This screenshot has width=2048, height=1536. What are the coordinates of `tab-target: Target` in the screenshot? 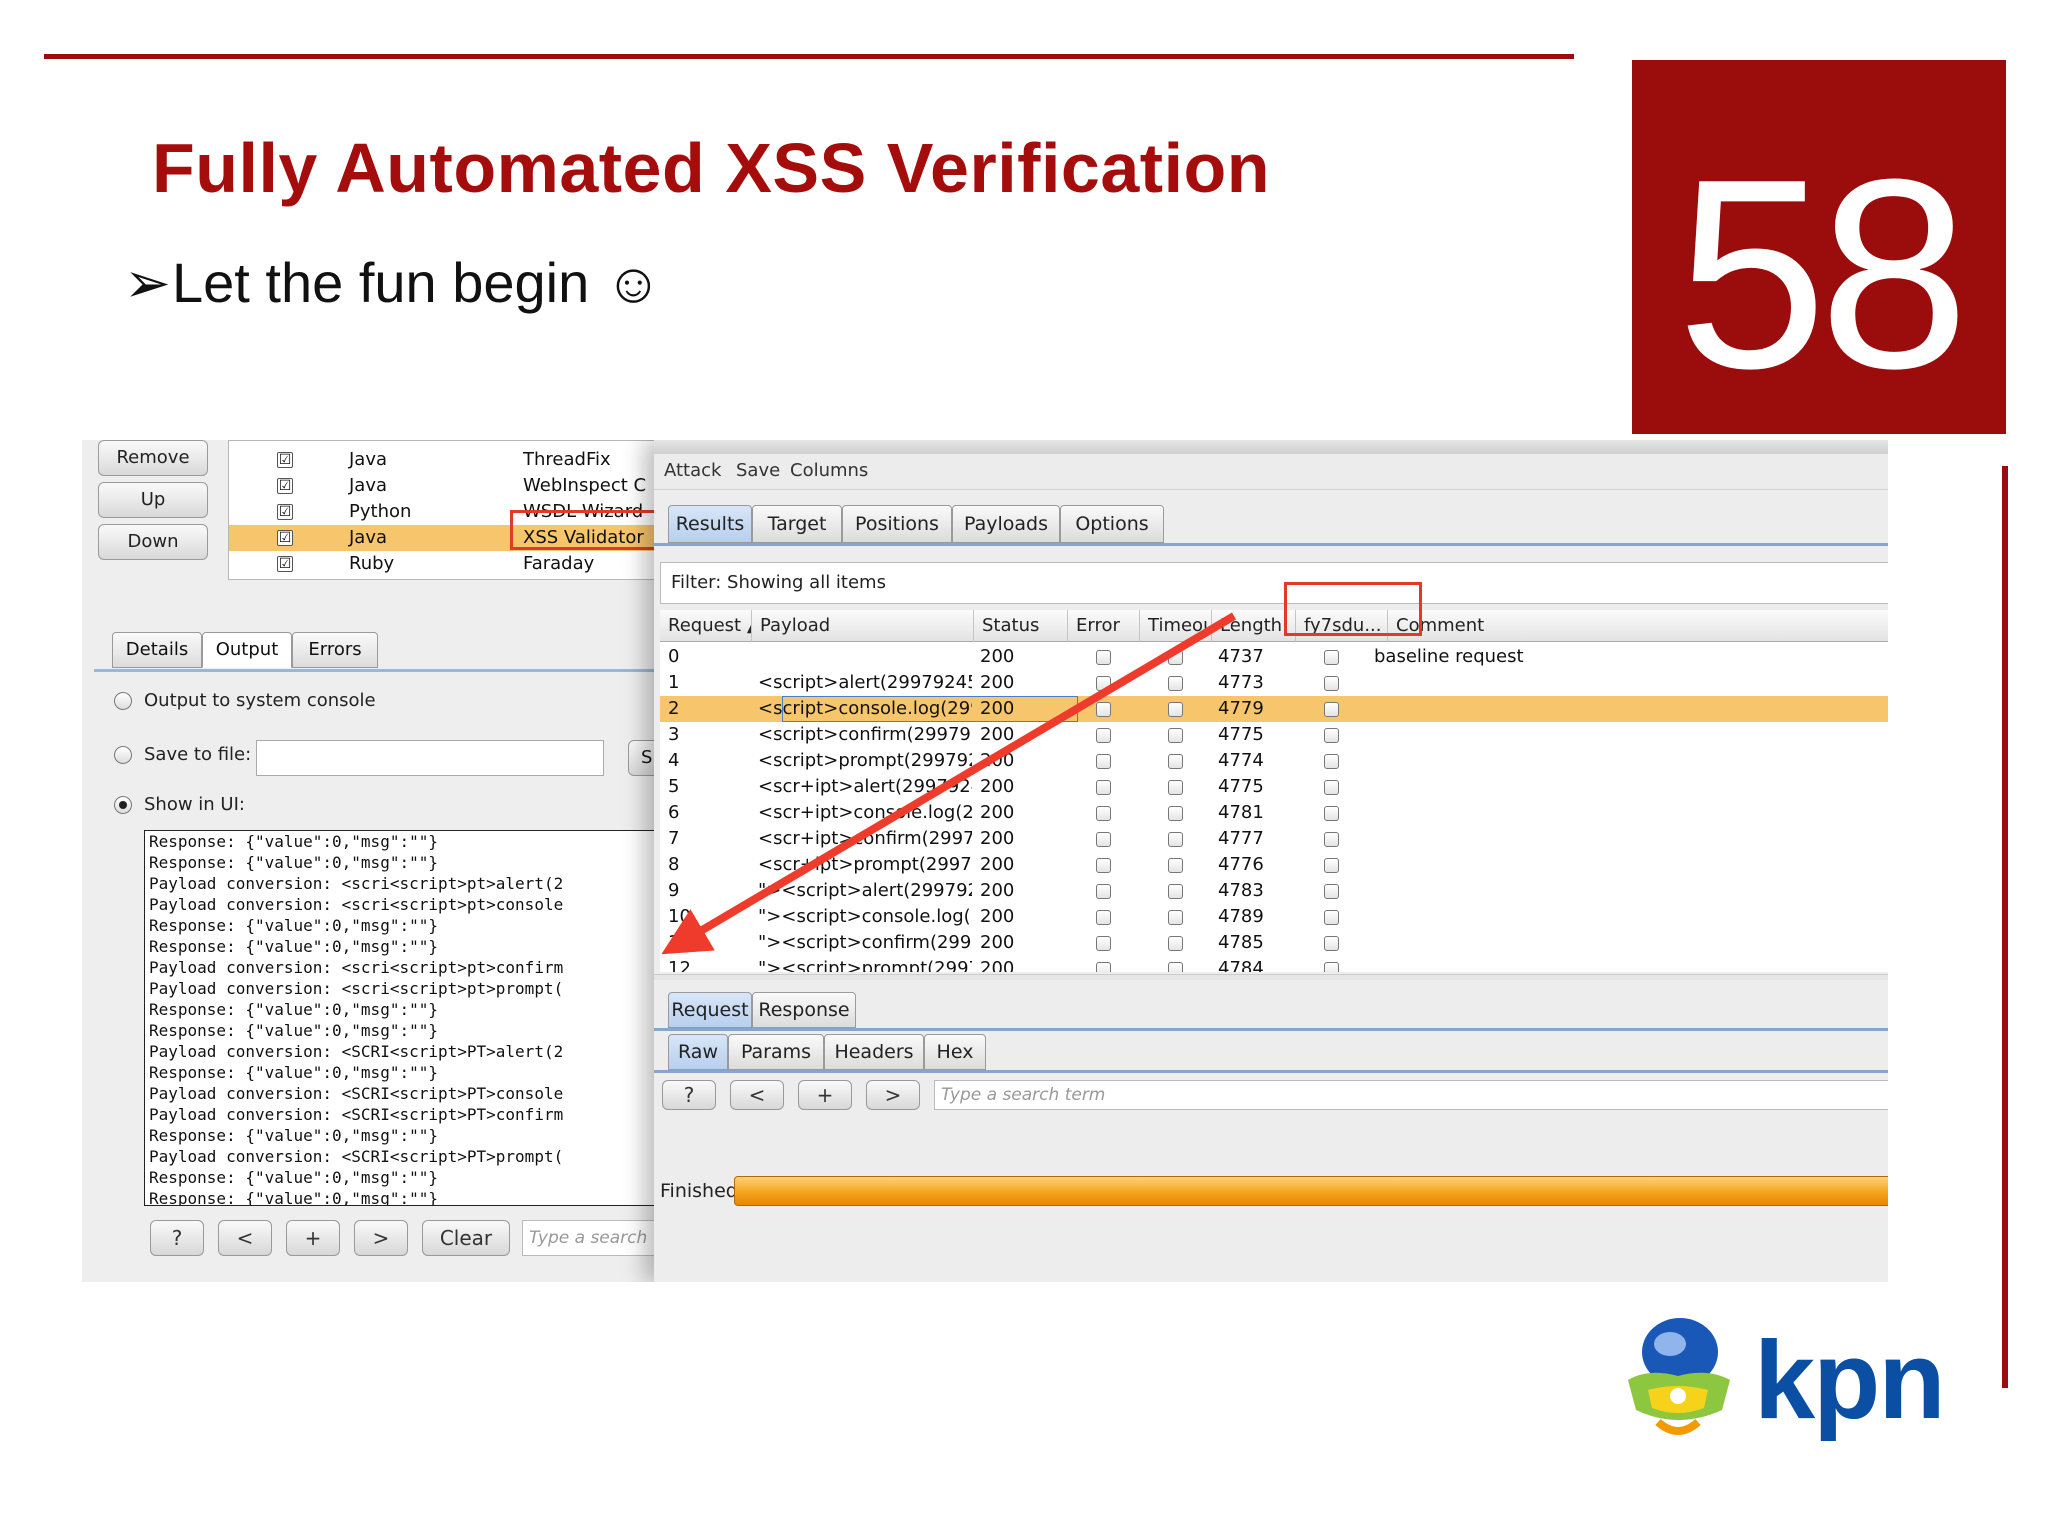 It's located at (797, 524).